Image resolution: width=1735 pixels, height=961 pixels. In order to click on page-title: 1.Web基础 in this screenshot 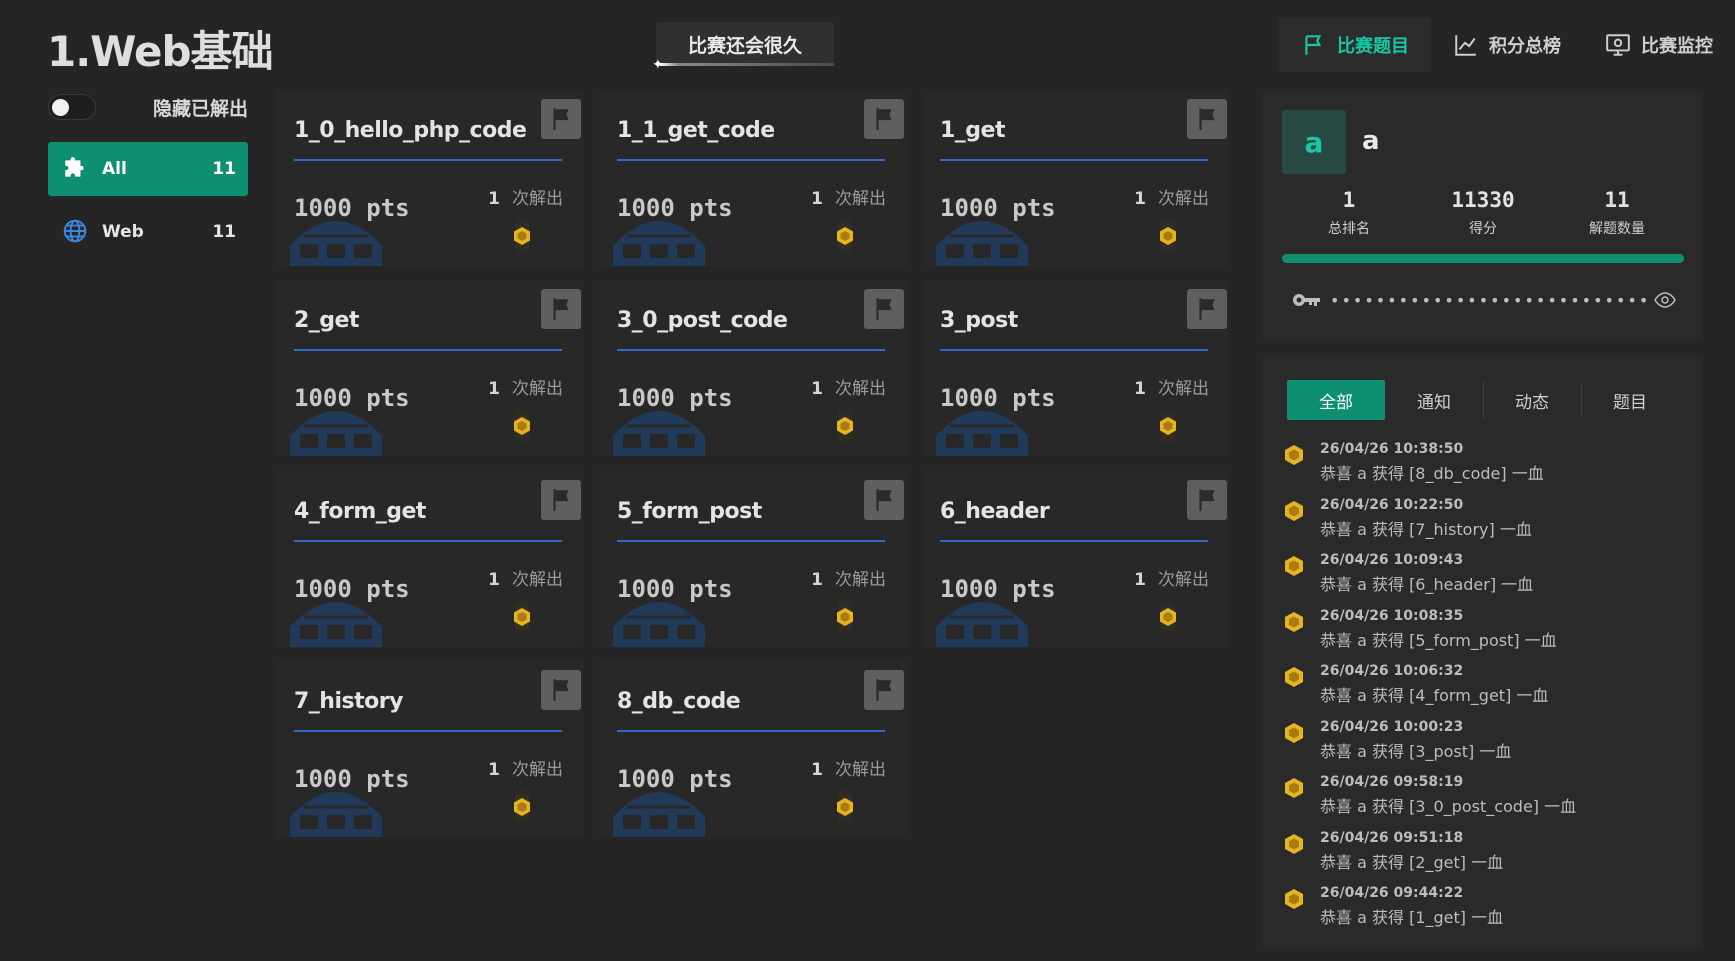, I will do `click(160, 51)`.